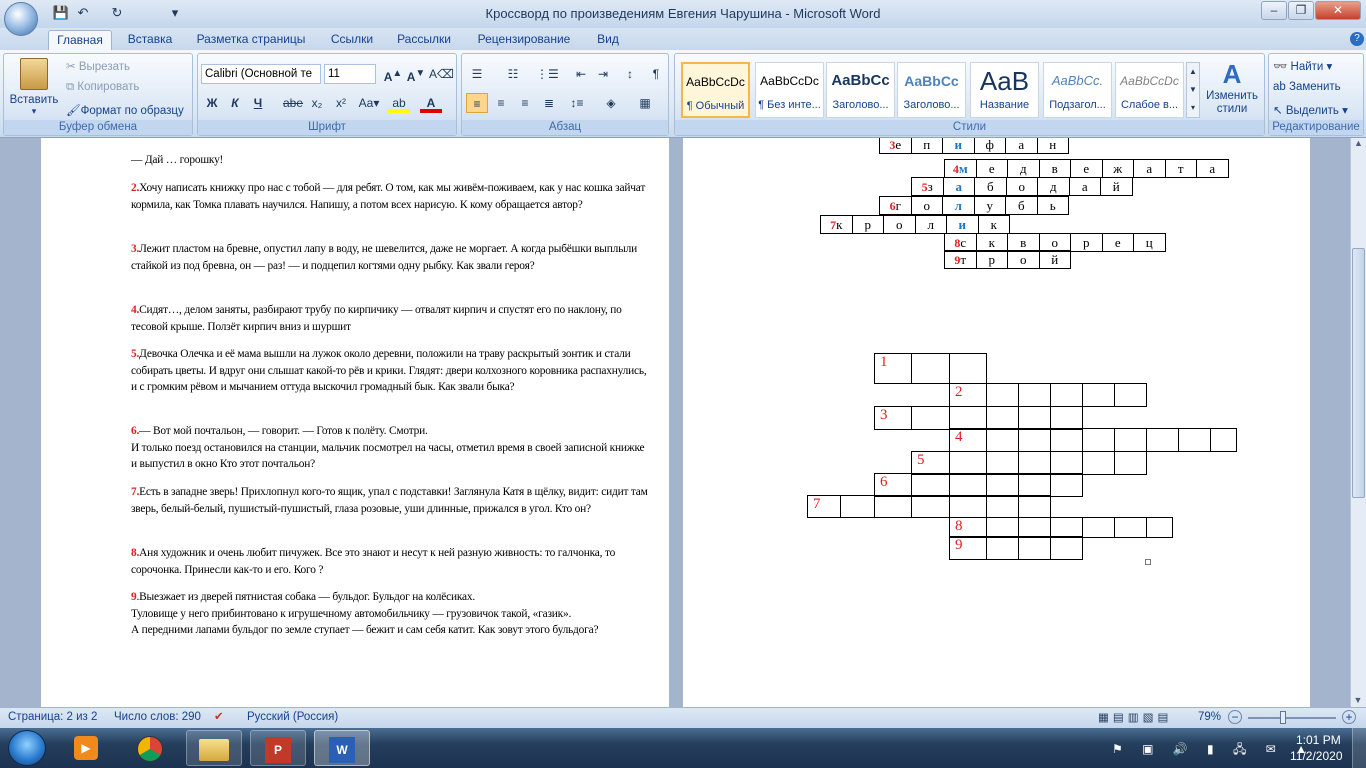  What do you see at coordinates (1149, 168) in the screenshot?
I see `solved-cell: а` at bounding box center [1149, 168].